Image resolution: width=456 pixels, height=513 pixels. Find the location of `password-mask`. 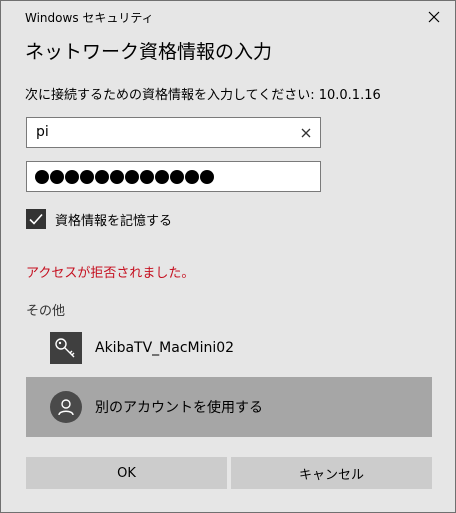

password-mask is located at coordinates (124, 177).